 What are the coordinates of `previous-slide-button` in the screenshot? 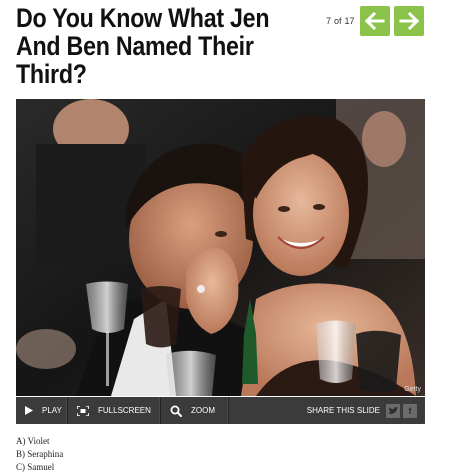 It's located at (375, 21).